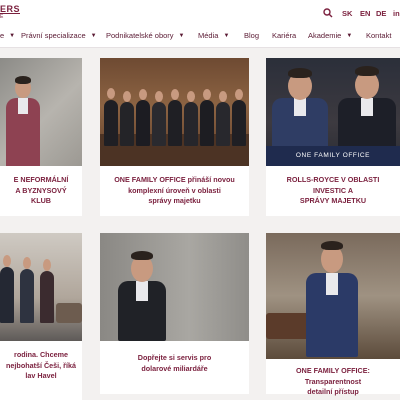  Describe the element at coordinates (2, 17) in the screenshot. I see `logo-subtitle: E` at that location.